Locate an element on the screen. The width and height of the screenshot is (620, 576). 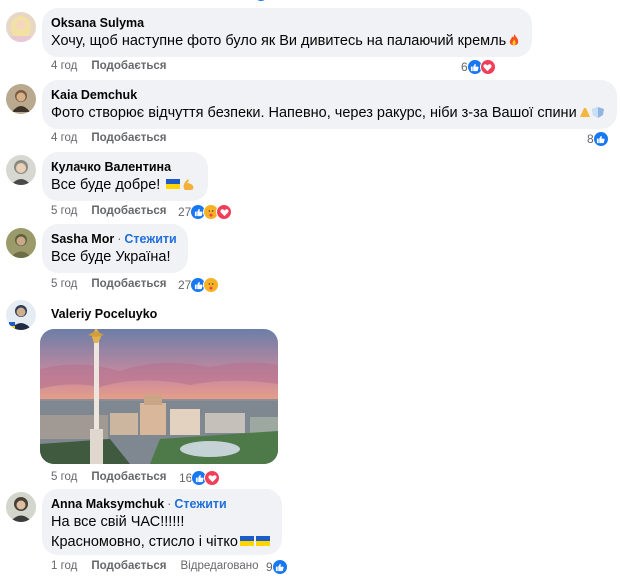
care-icon is located at coordinates (211, 285).